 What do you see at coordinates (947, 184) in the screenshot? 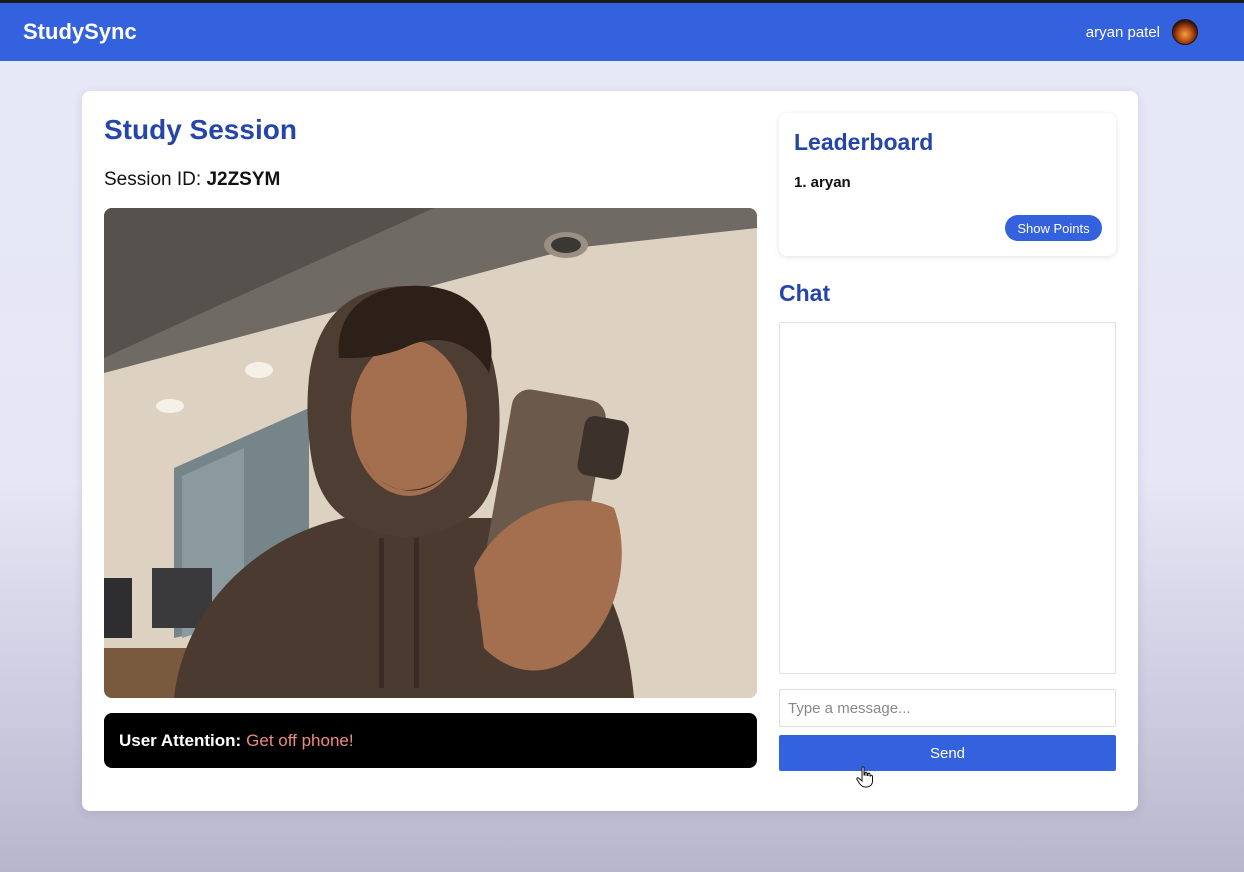
I see `leaderboard-panel: Leaderboard 1. aryan Show Points` at bounding box center [947, 184].